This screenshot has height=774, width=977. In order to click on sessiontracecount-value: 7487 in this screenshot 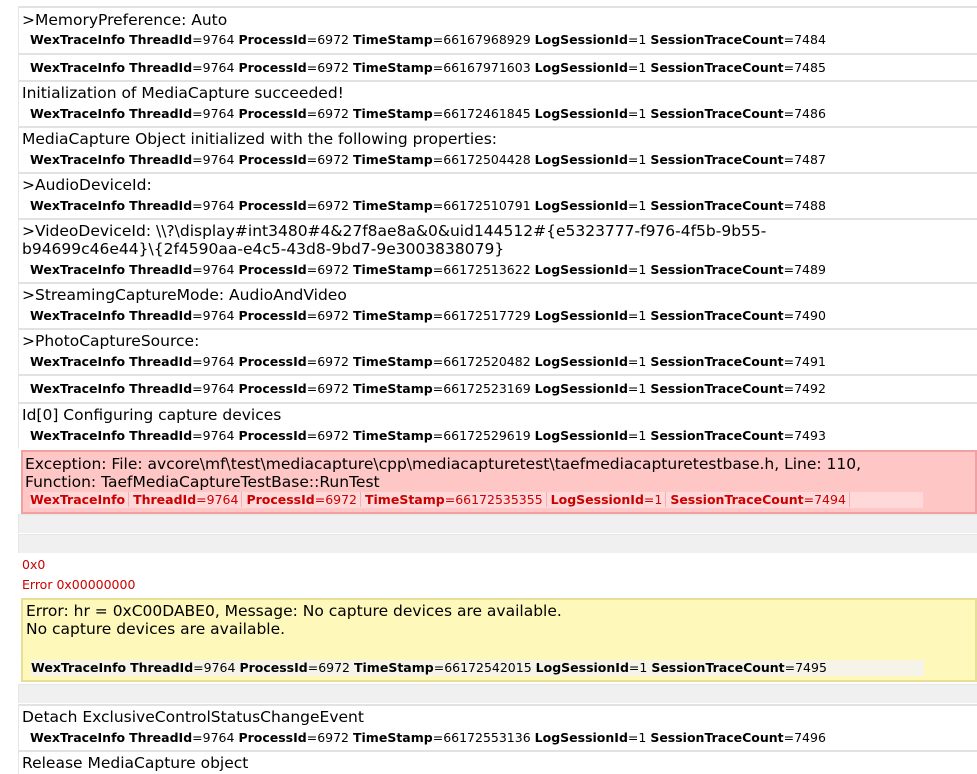, I will do `click(810, 159)`.